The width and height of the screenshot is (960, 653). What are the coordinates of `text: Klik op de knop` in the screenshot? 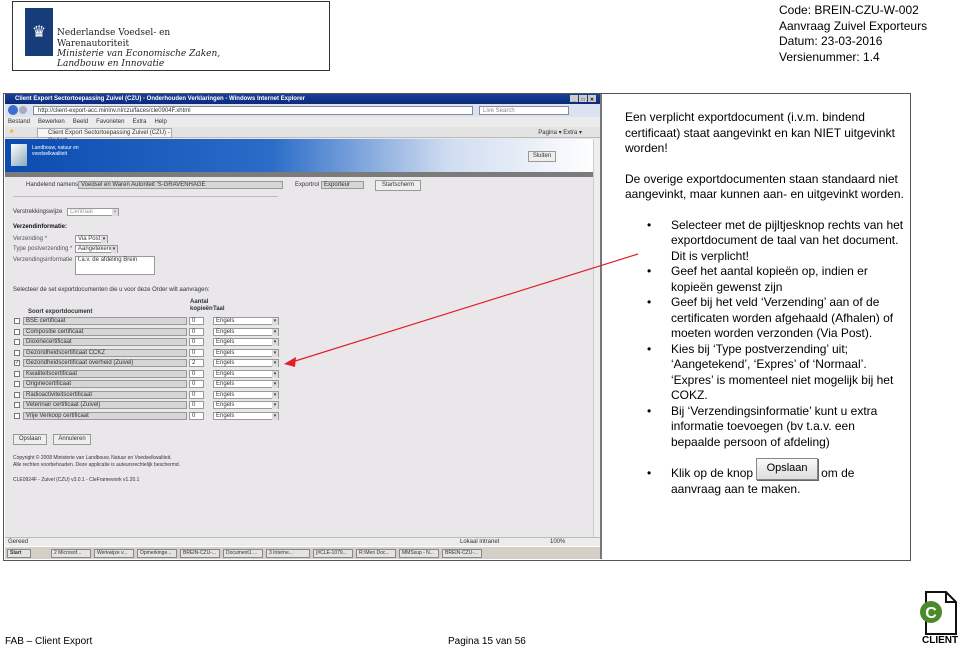 It's located at (712, 473).